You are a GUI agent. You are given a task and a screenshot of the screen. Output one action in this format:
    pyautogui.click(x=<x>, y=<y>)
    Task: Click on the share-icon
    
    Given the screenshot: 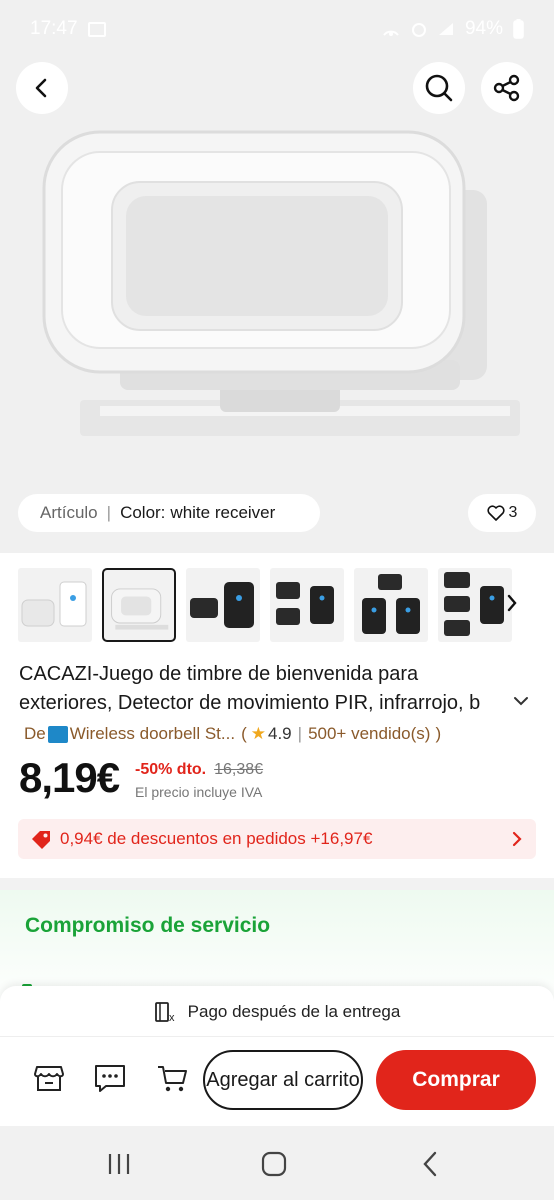 What is the action you would take?
    pyautogui.click(x=506, y=88)
    